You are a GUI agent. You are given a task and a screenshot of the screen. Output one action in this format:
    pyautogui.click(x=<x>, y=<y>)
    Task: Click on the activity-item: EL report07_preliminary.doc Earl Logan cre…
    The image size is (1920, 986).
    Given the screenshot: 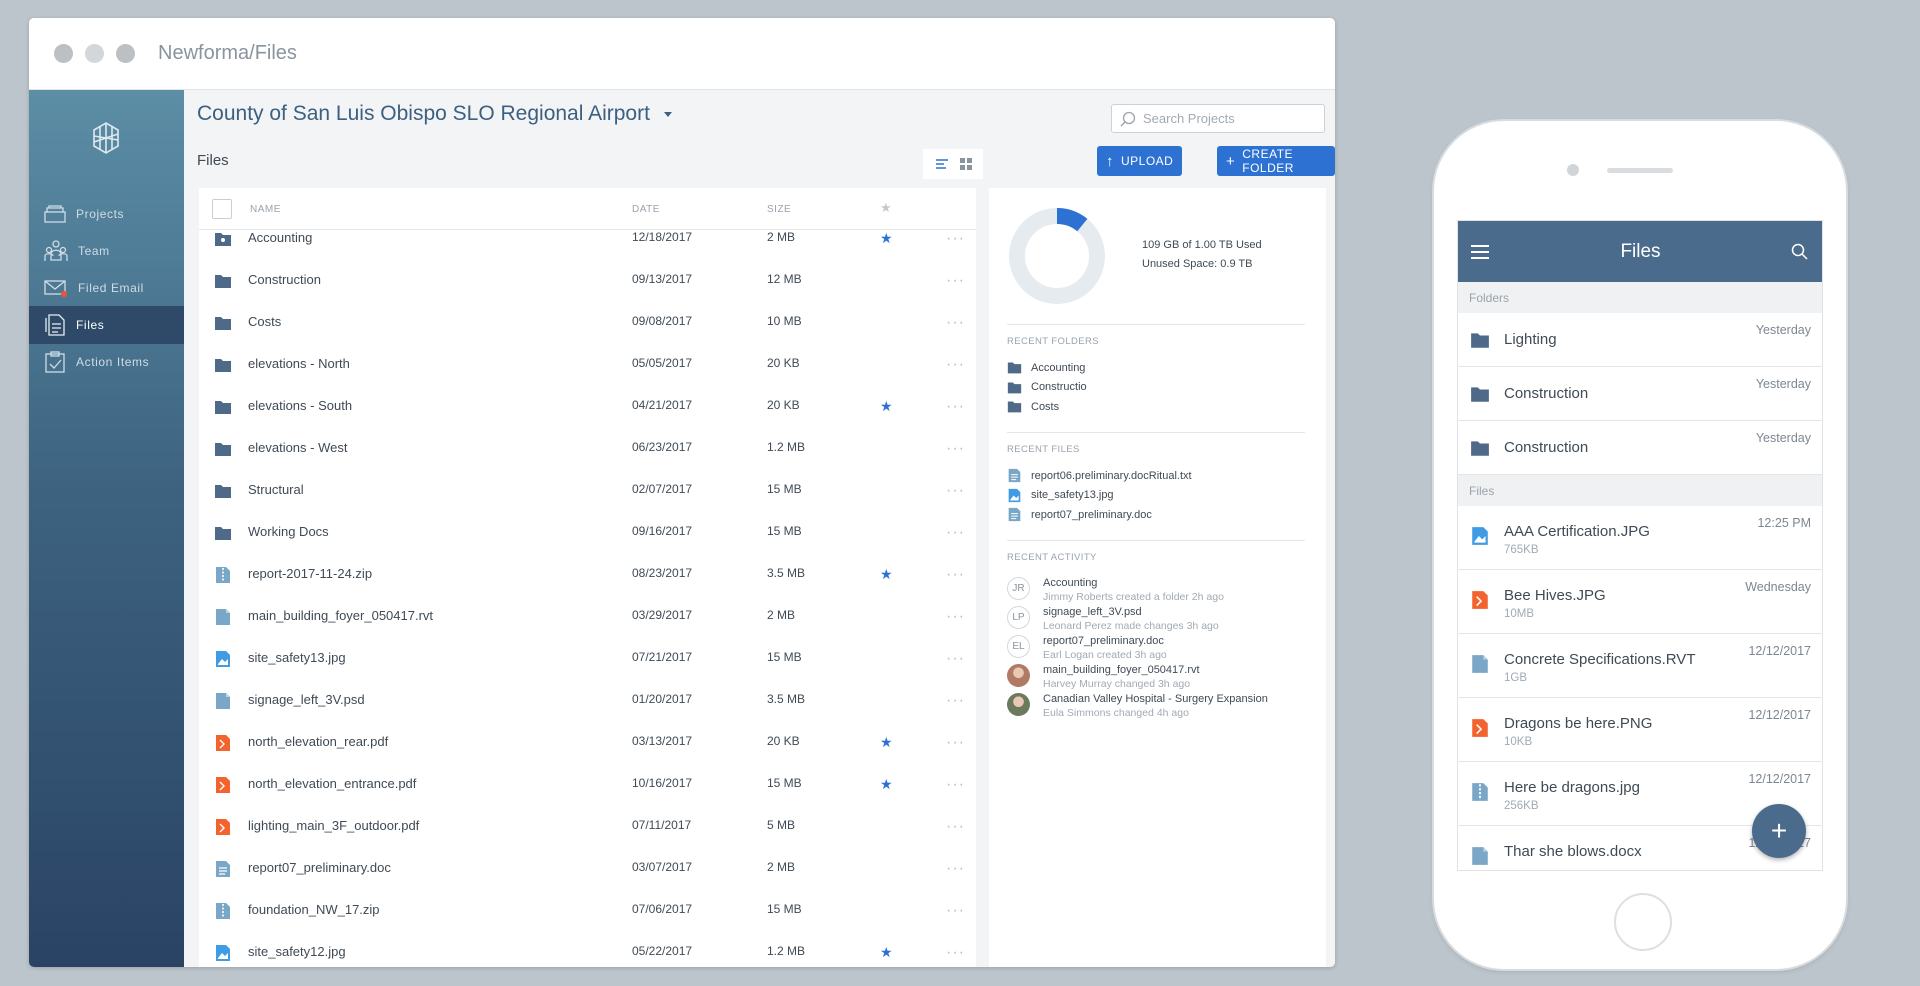 What is the action you would take?
    pyautogui.click(x=1087, y=648)
    